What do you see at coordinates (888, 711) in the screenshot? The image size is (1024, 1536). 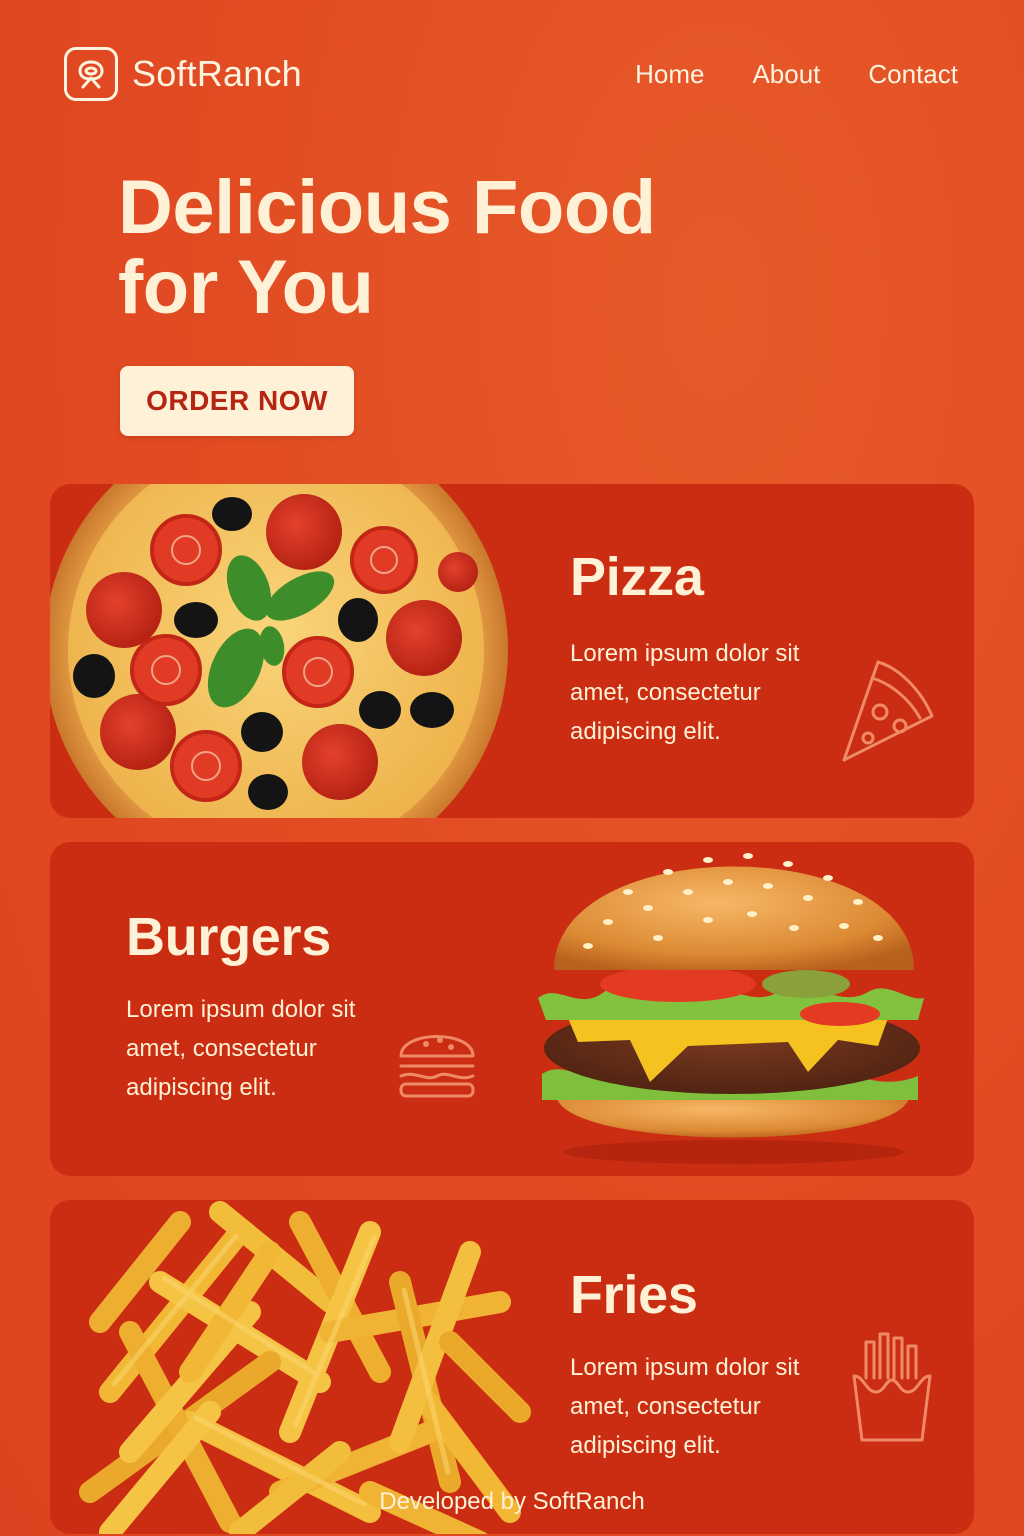 I see `pizza-slice-icon` at bounding box center [888, 711].